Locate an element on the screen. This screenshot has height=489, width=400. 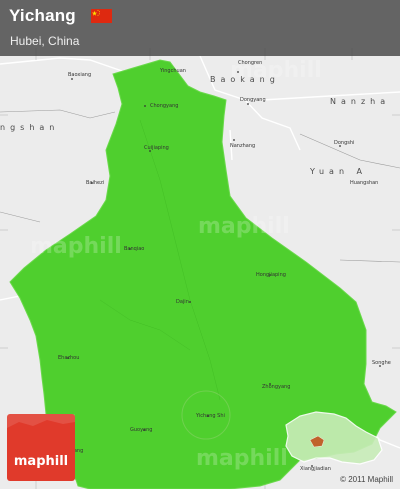
china-flag-icon is located at coordinates (101, 16).